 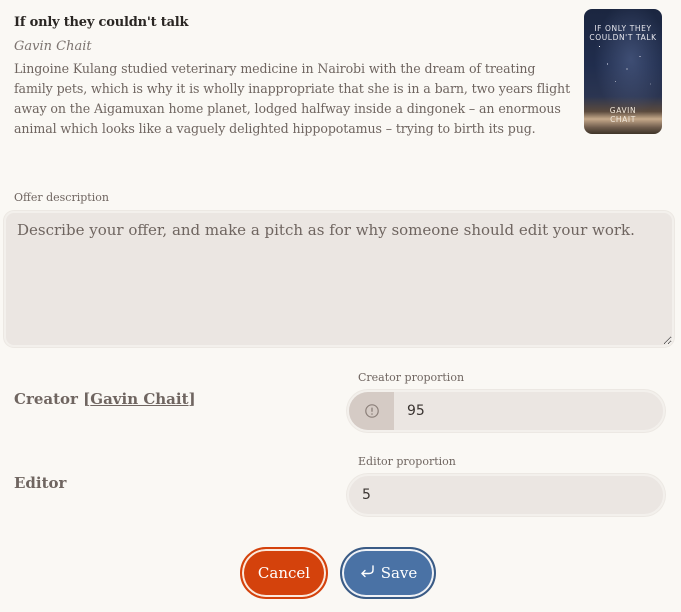 What do you see at coordinates (623, 119) in the screenshot?
I see `cover-author-line: CHAIT` at bounding box center [623, 119].